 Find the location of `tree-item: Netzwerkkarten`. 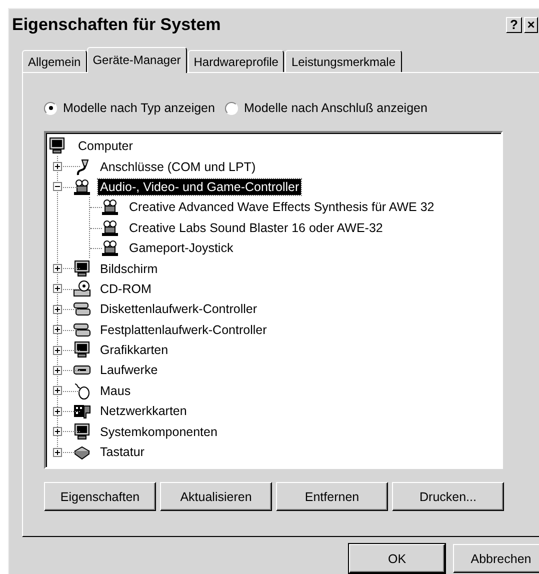

tree-item: Netzwerkkarten is located at coordinates (143, 411).